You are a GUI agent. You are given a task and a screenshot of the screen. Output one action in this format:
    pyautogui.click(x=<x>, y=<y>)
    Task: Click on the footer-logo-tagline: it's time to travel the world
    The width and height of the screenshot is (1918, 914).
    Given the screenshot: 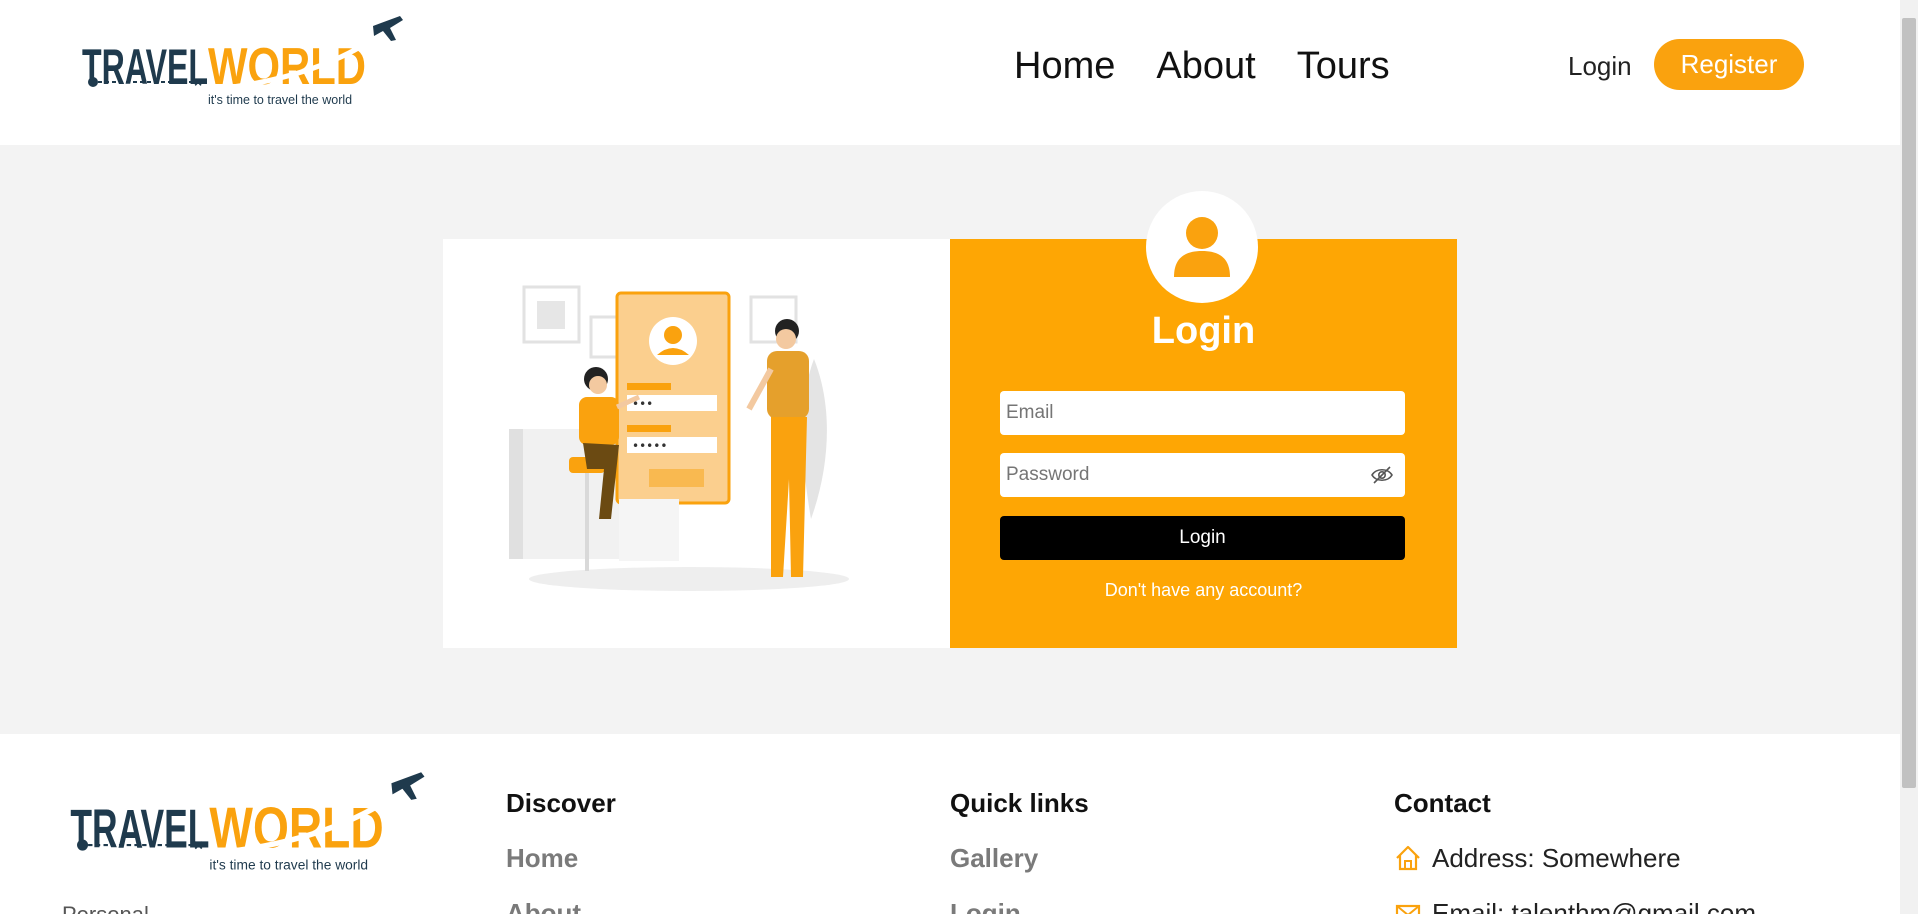 What is the action you would take?
    pyautogui.click(x=288, y=864)
    